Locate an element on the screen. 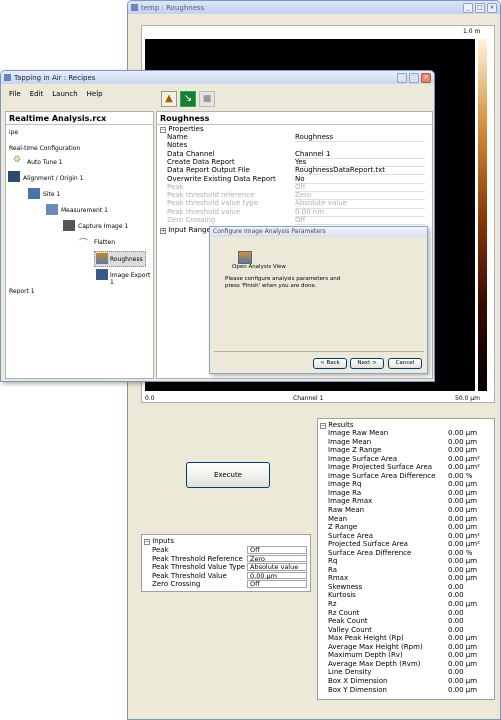 This screenshot has width=501, height=720. dialog-titlebar: Configure Image Analysis Parameters is located at coordinates (318, 232).